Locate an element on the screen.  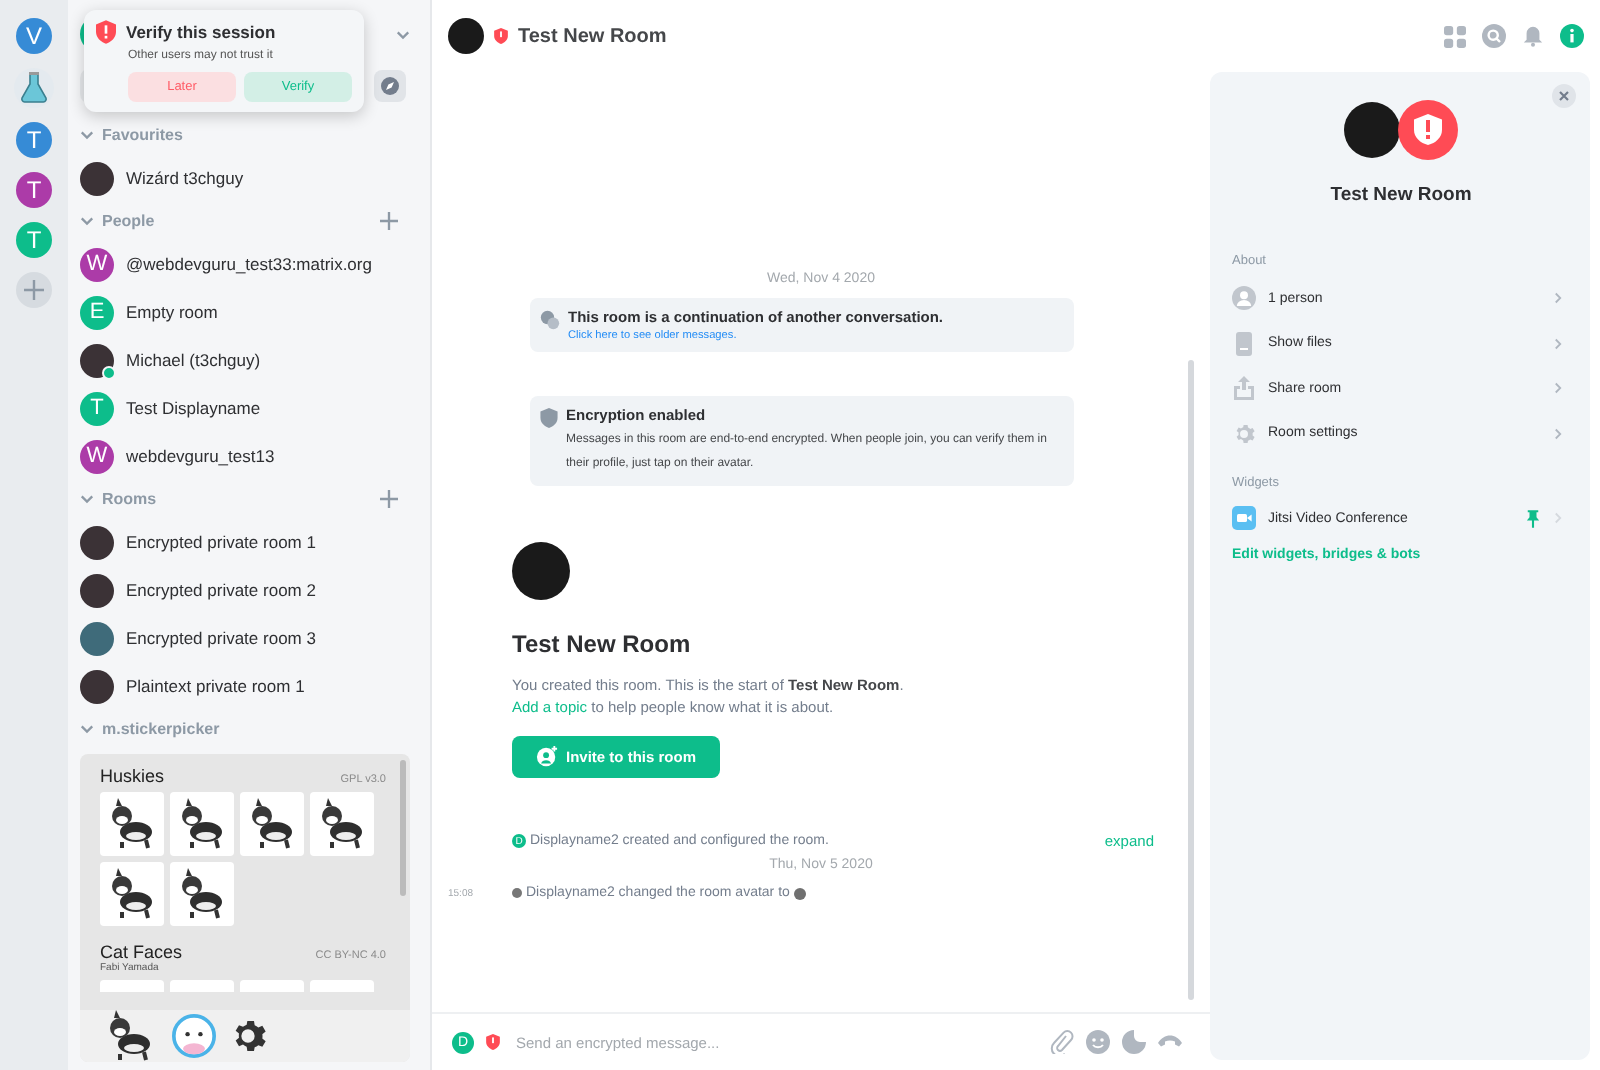
room-name: webdevguru_test13 is located at coordinates (200, 456).